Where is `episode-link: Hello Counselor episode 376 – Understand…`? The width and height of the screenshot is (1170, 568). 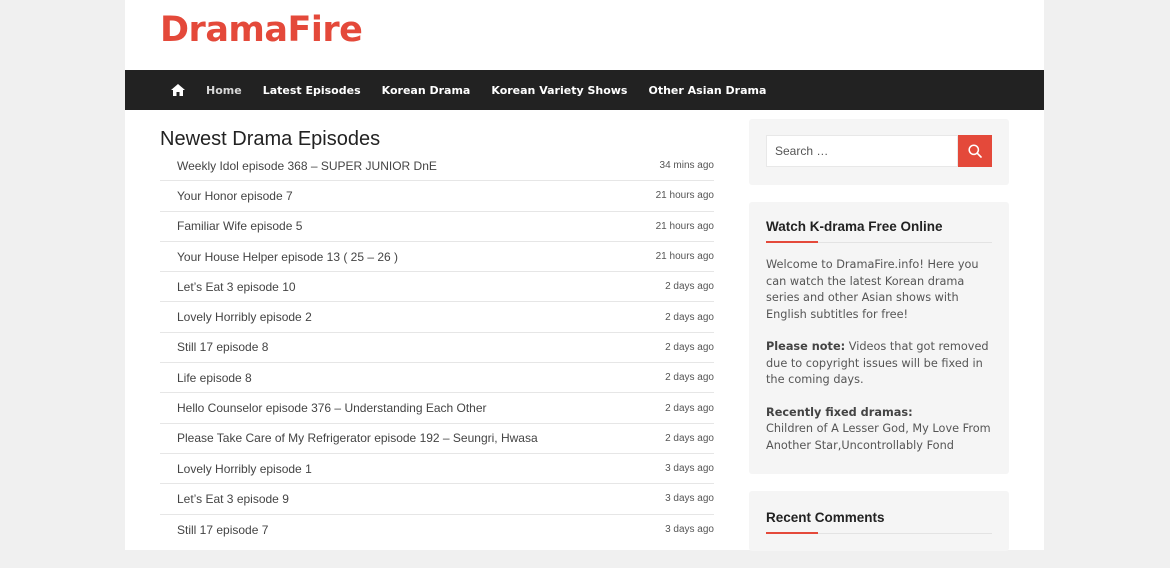
episode-link: Hello Counselor episode 376 – Understand… is located at coordinates (332, 408).